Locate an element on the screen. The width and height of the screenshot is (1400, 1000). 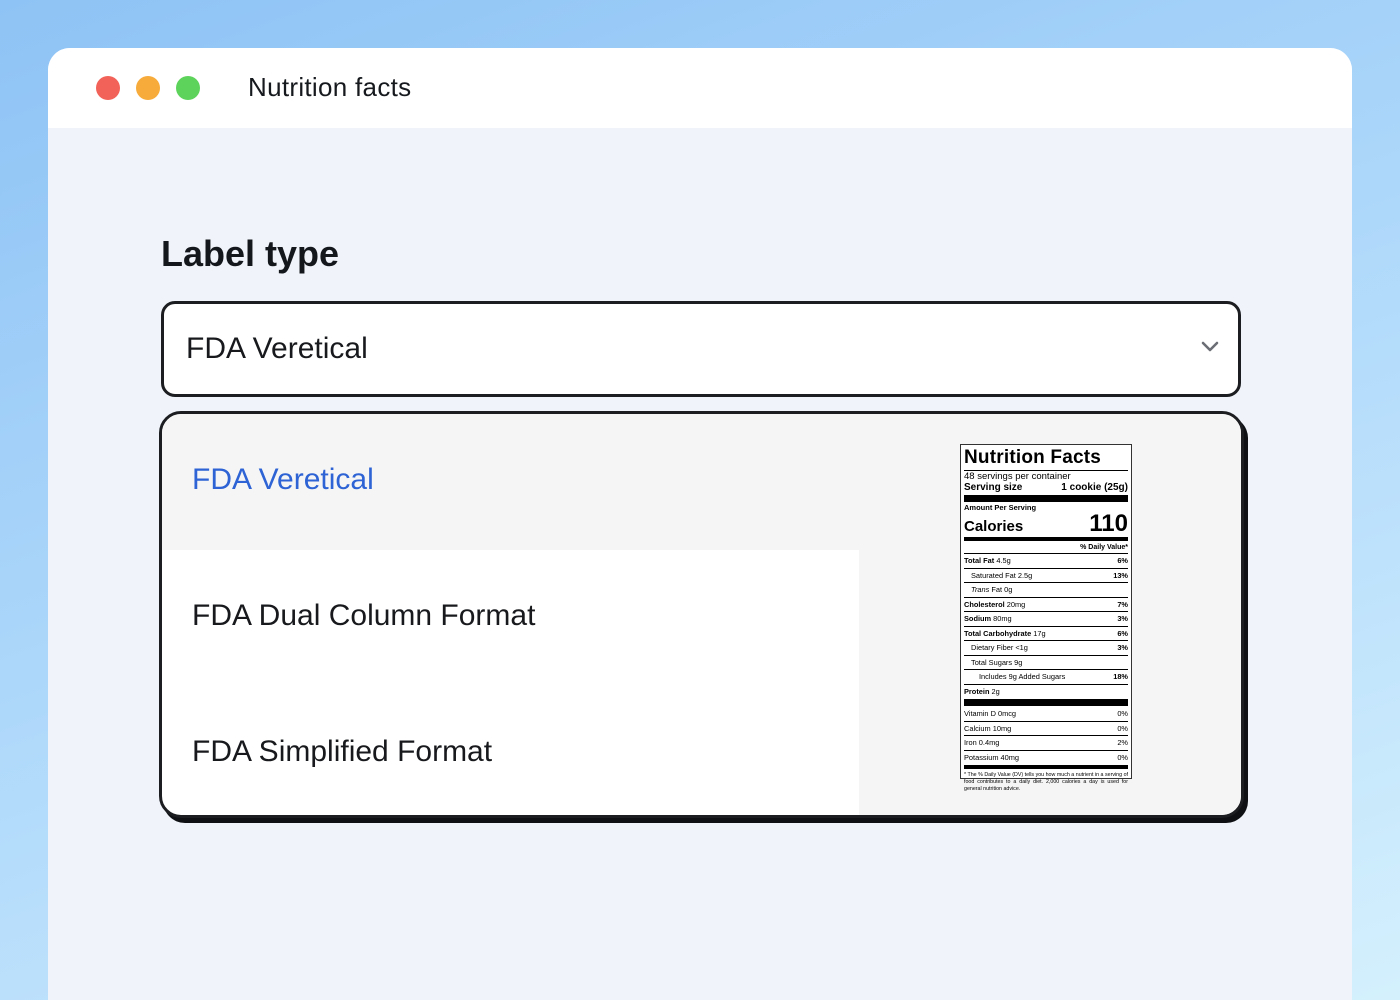
nf-serving-size-value: 1 cookie (25g) is located at coordinates (1094, 487).